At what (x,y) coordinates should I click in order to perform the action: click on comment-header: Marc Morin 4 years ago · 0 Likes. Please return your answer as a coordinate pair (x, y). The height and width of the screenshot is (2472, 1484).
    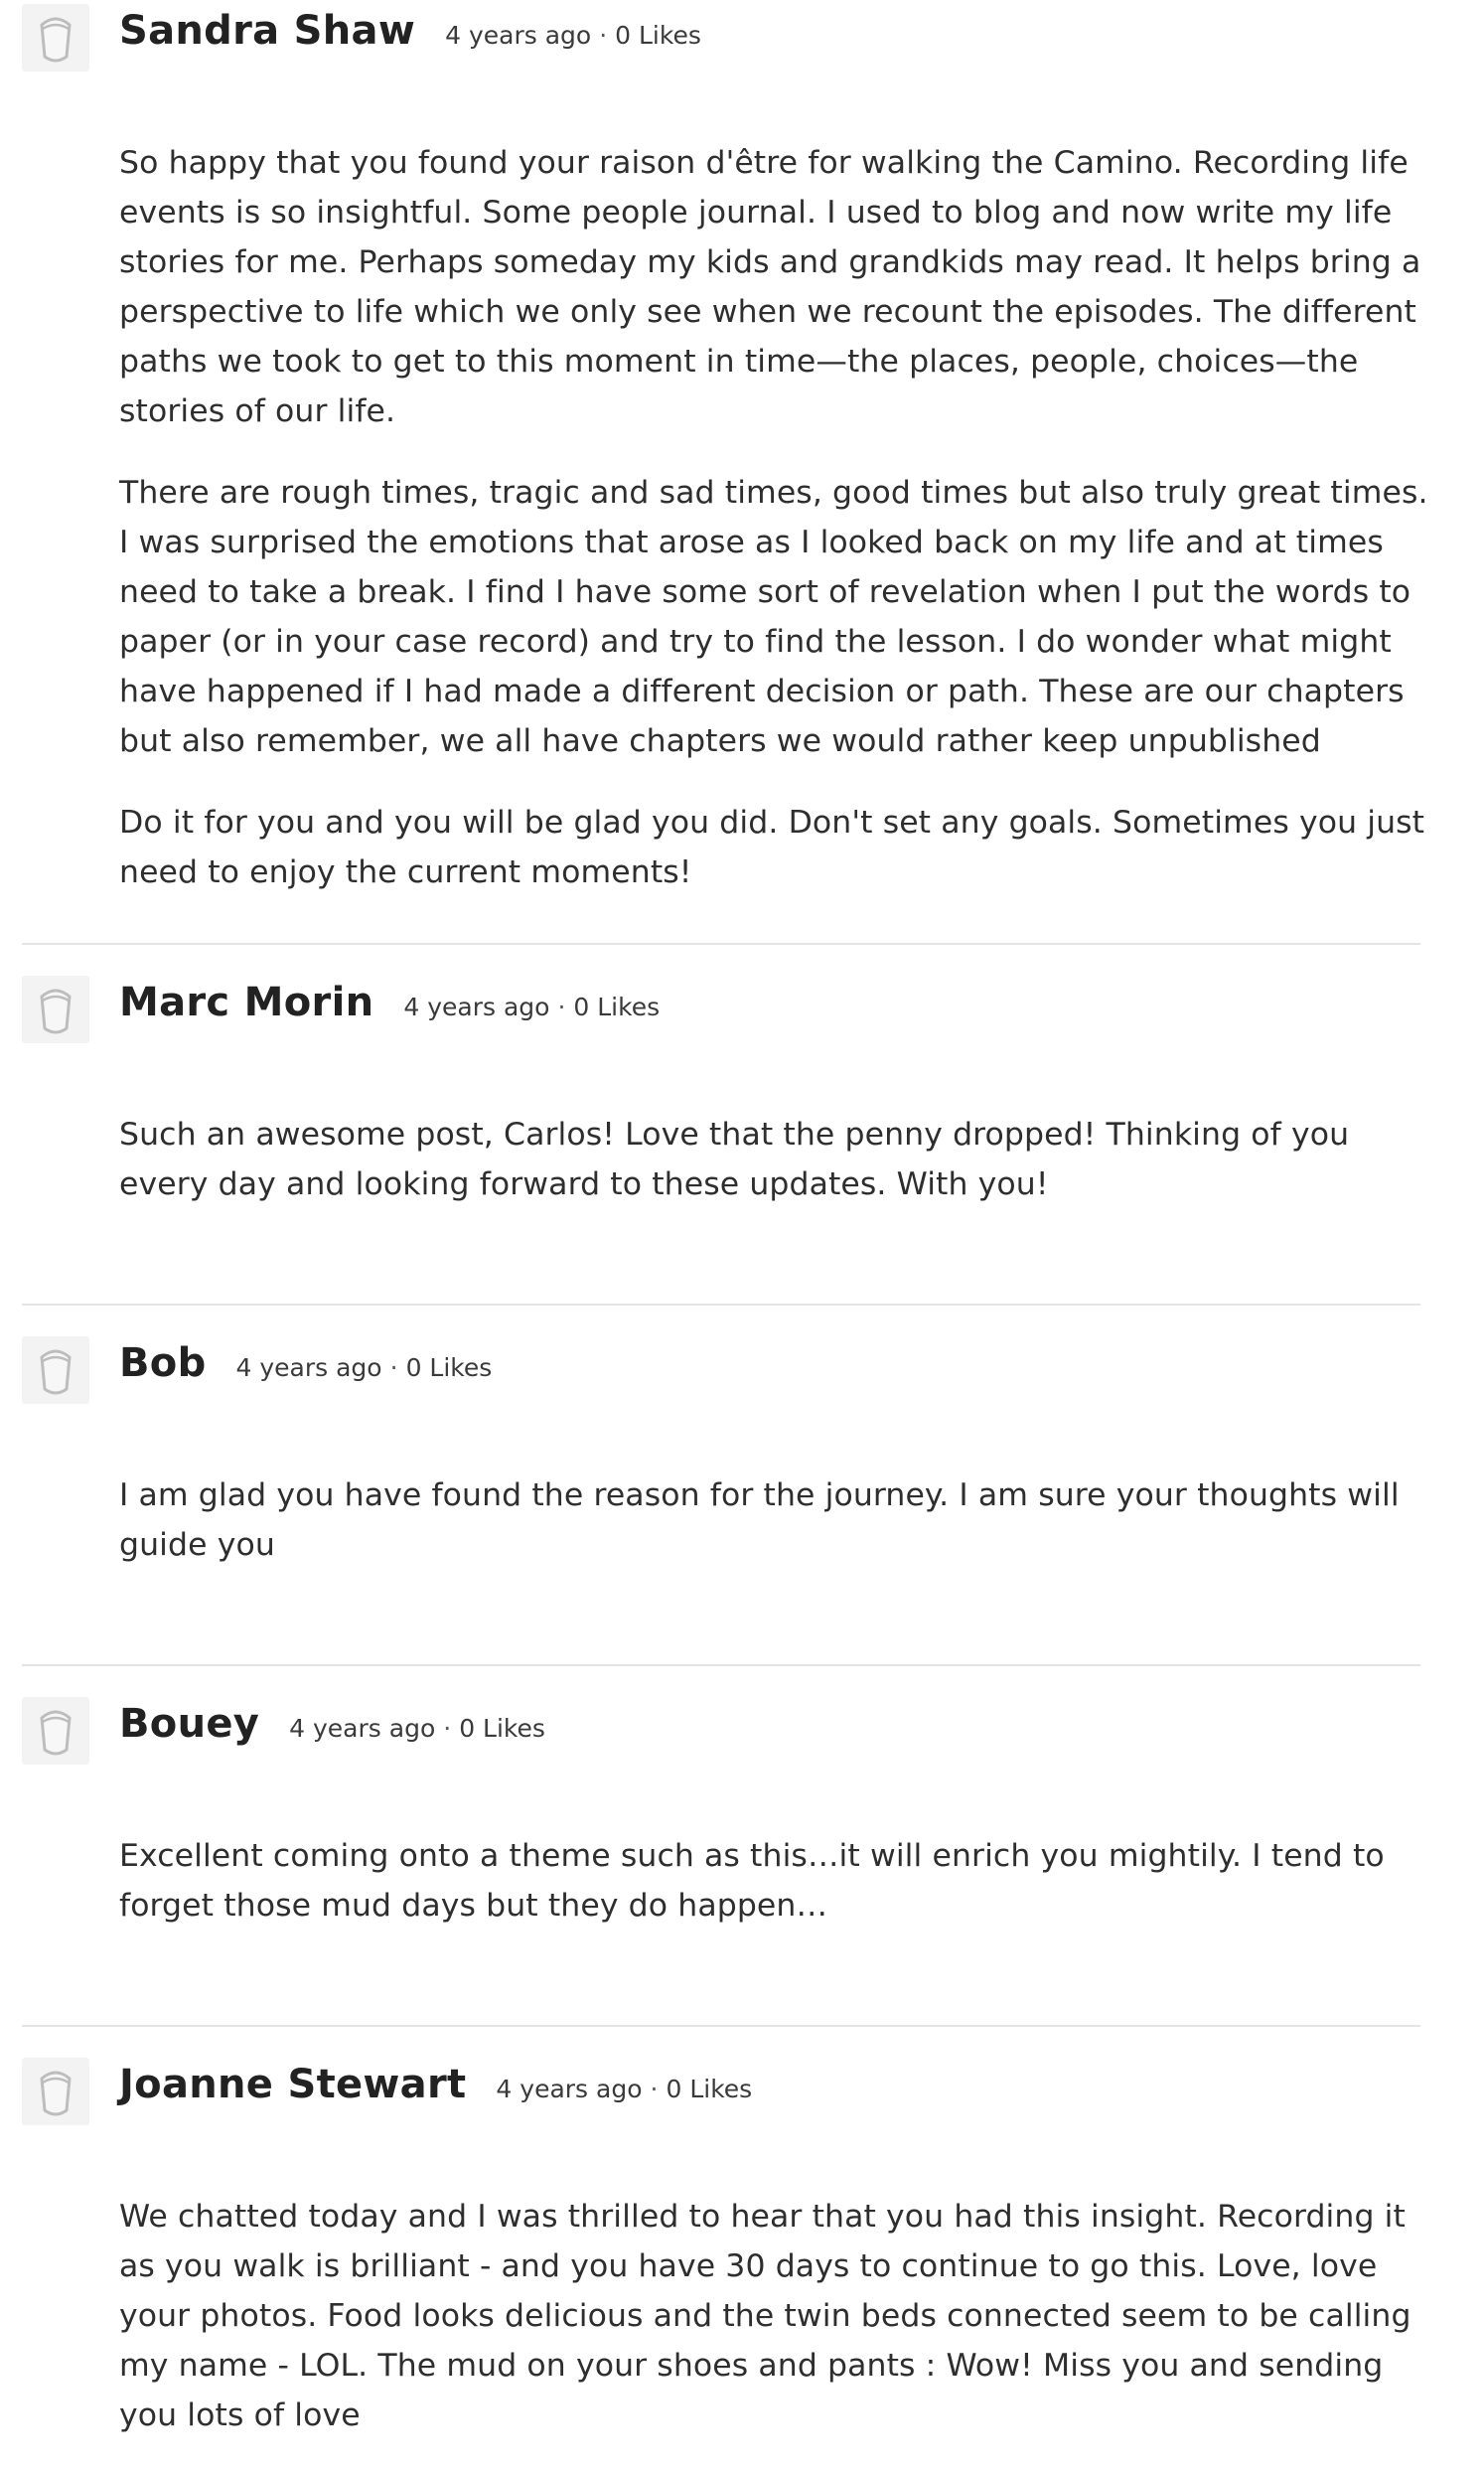
    Looking at the image, I should click on (389, 1002).